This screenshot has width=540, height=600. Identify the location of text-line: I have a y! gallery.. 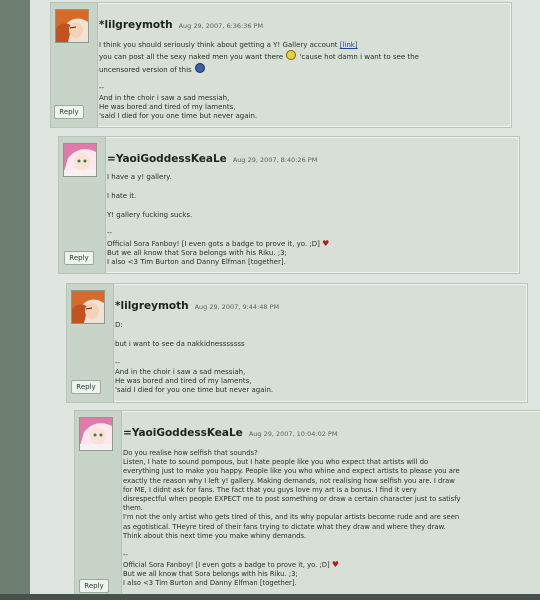
(139, 177).